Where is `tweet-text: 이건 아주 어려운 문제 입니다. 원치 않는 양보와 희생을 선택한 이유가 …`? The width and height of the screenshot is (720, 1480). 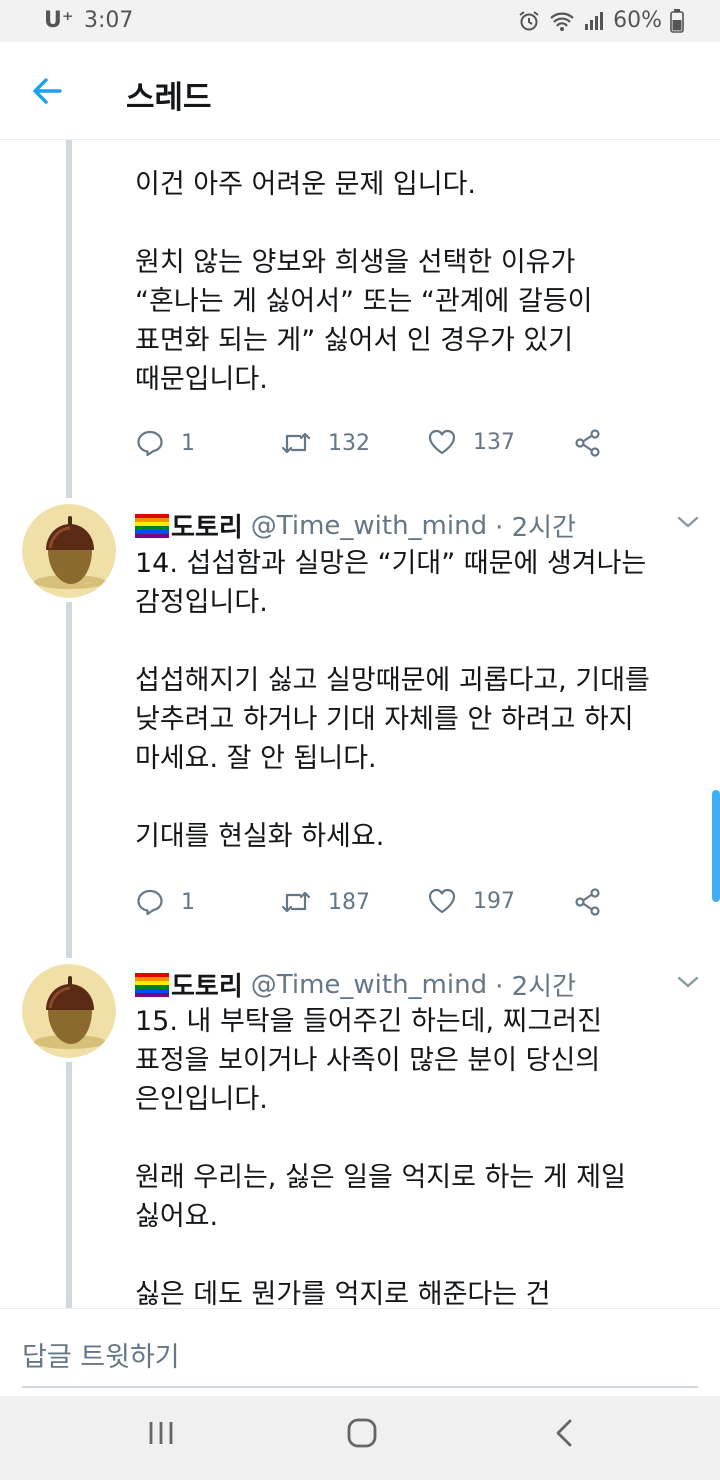
tweet-text: 이건 아주 어려운 문제 입니다. 원치 않는 양보와 희생을 선택한 이유가 … is located at coordinates (364, 282).